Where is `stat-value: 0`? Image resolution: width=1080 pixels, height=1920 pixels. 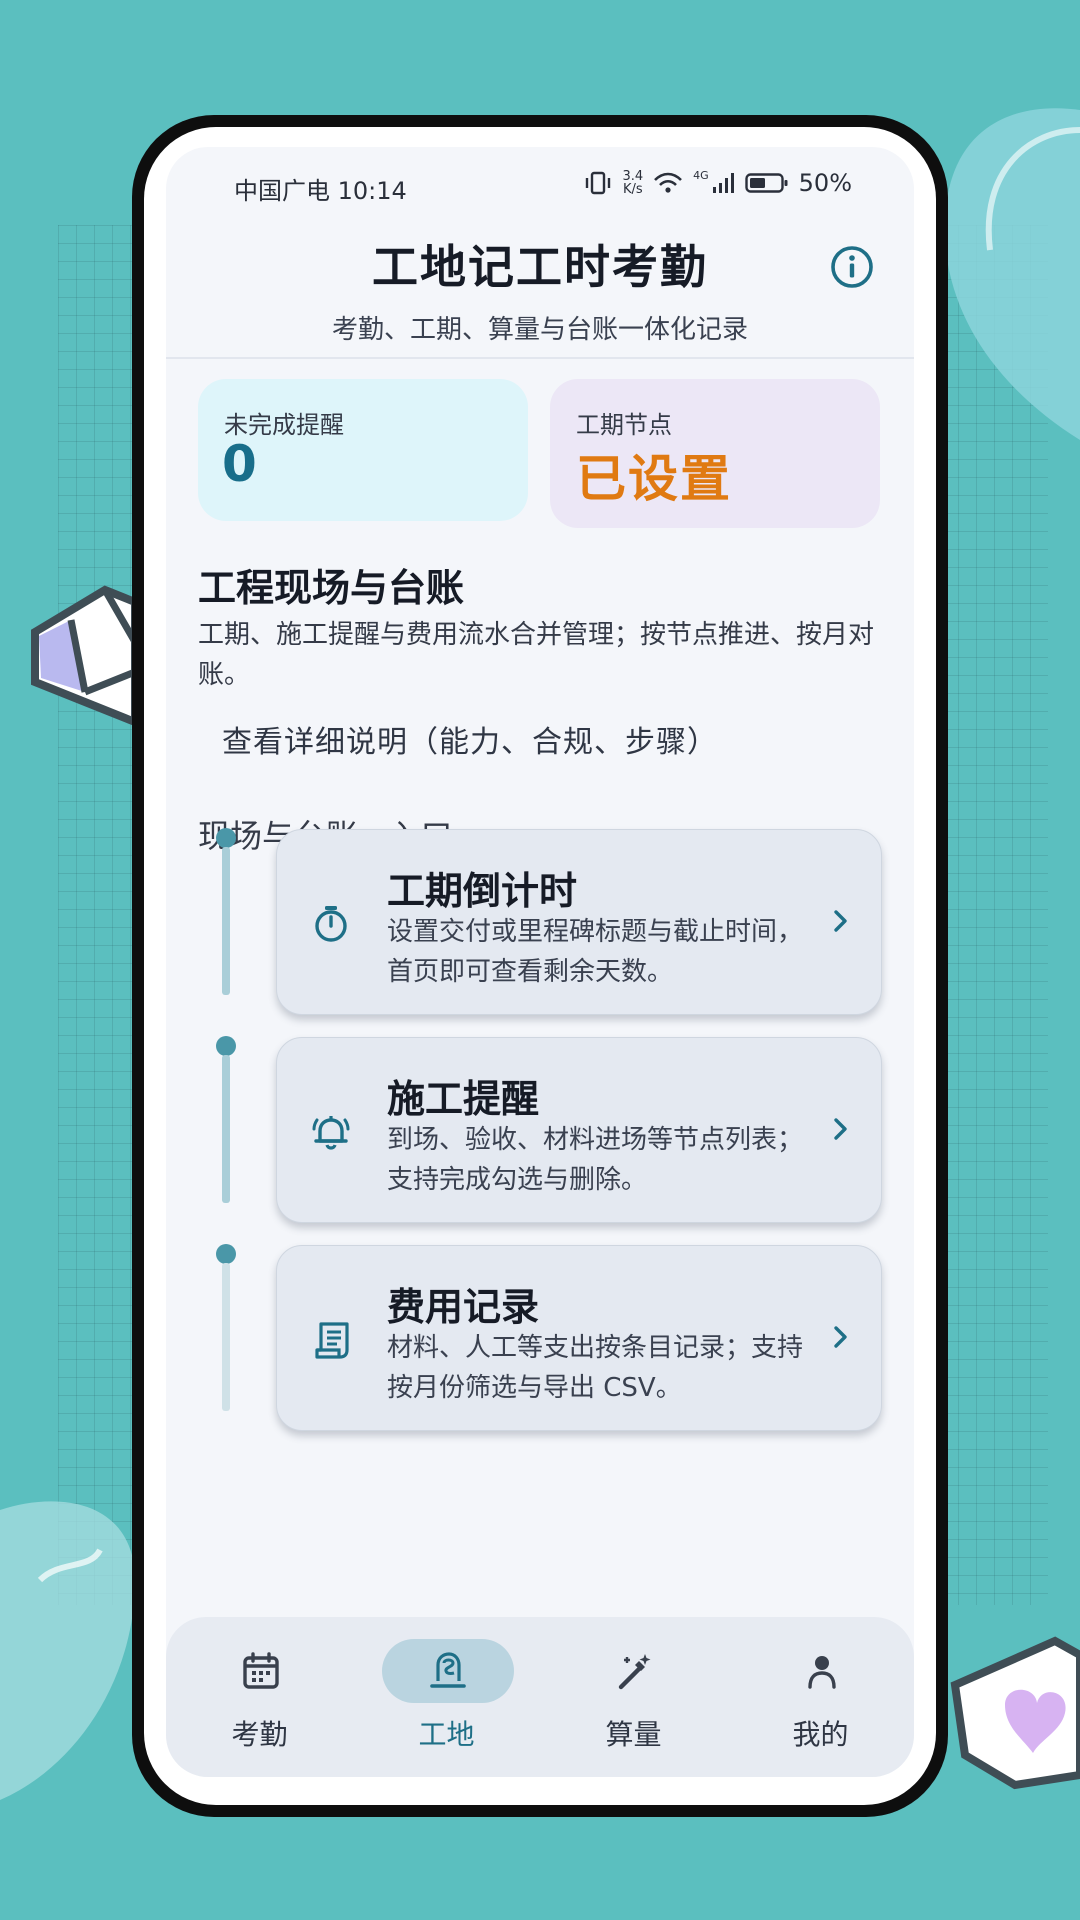 stat-value: 0 is located at coordinates (239, 464).